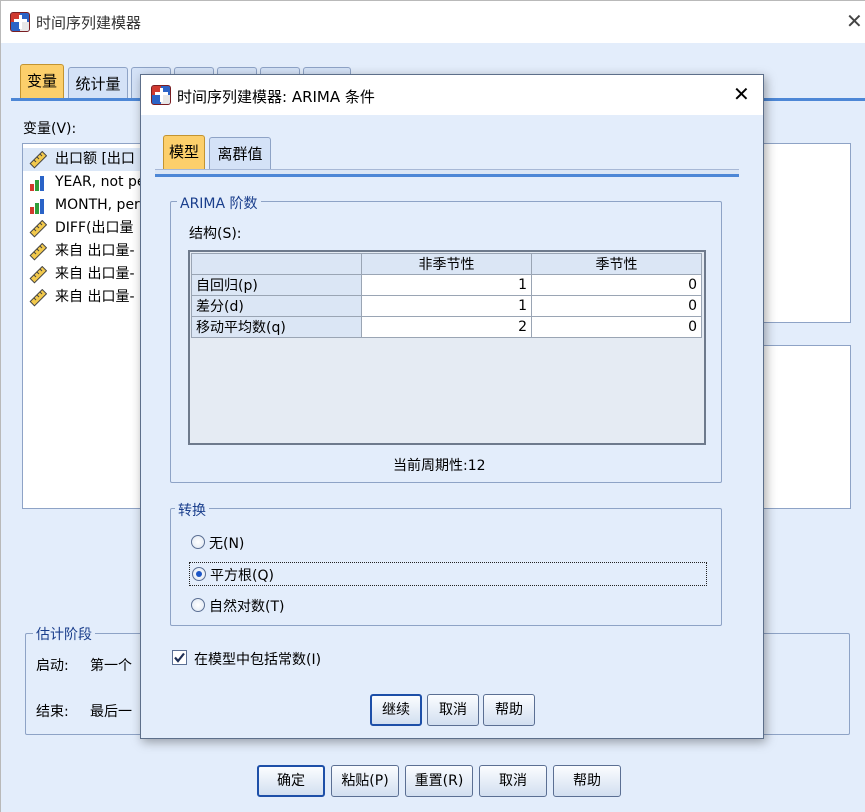 The height and width of the screenshot is (812, 865). Describe the element at coordinates (215, 234) in the screenshot. I see `structure-label: 结构(S):` at that location.